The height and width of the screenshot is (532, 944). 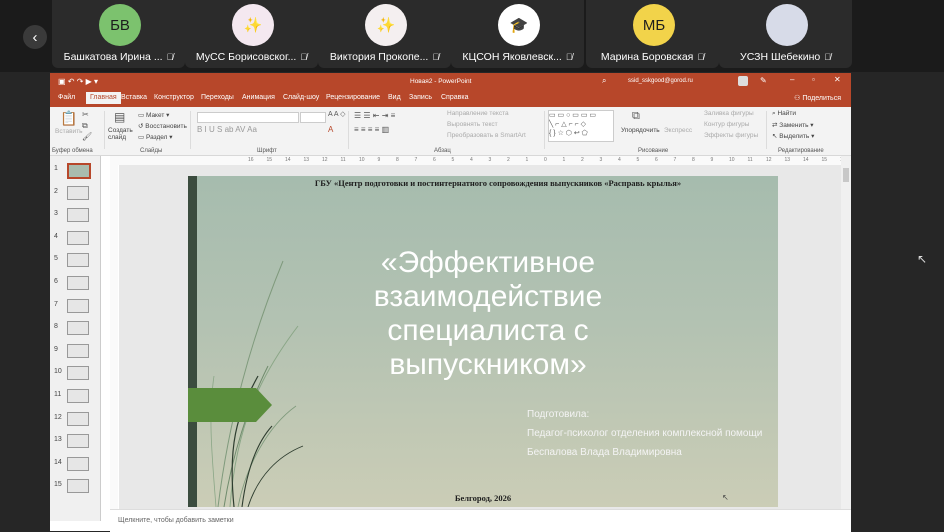 I want to click on replace-label: Заменить, so click(x=794, y=125).